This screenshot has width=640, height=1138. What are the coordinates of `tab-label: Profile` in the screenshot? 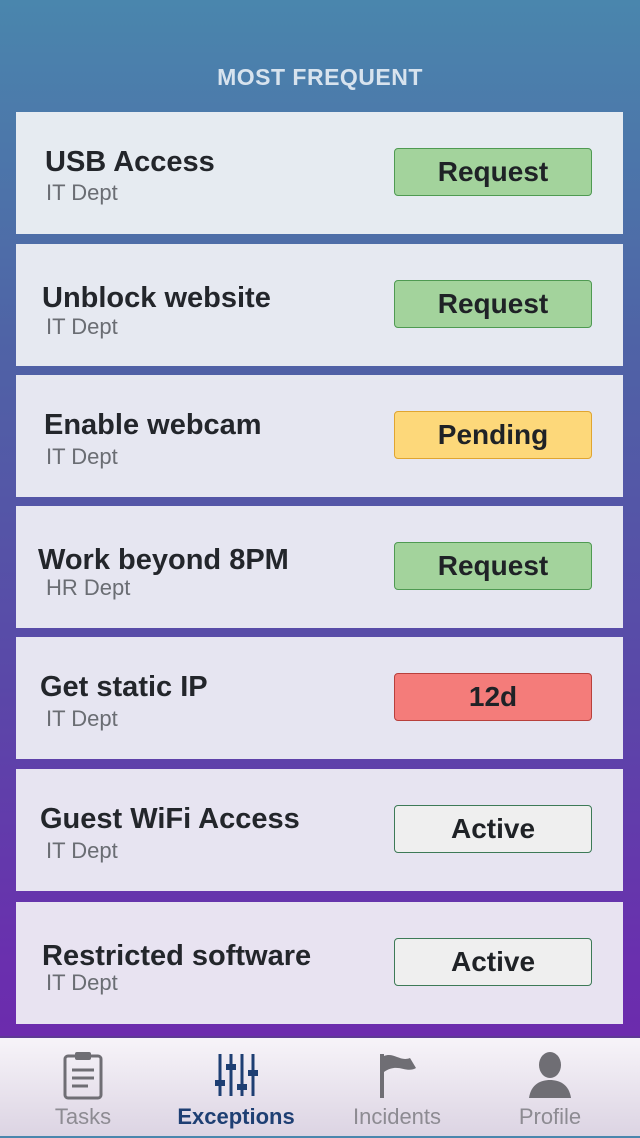 It's located at (550, 1116).